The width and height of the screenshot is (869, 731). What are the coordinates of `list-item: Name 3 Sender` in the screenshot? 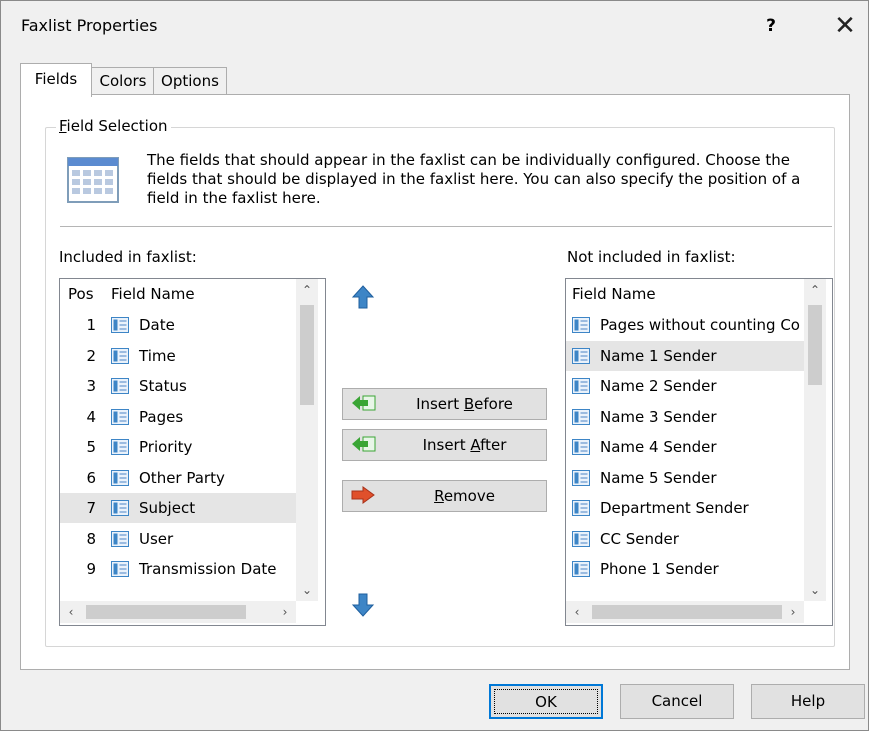 It's located at (685, 417).